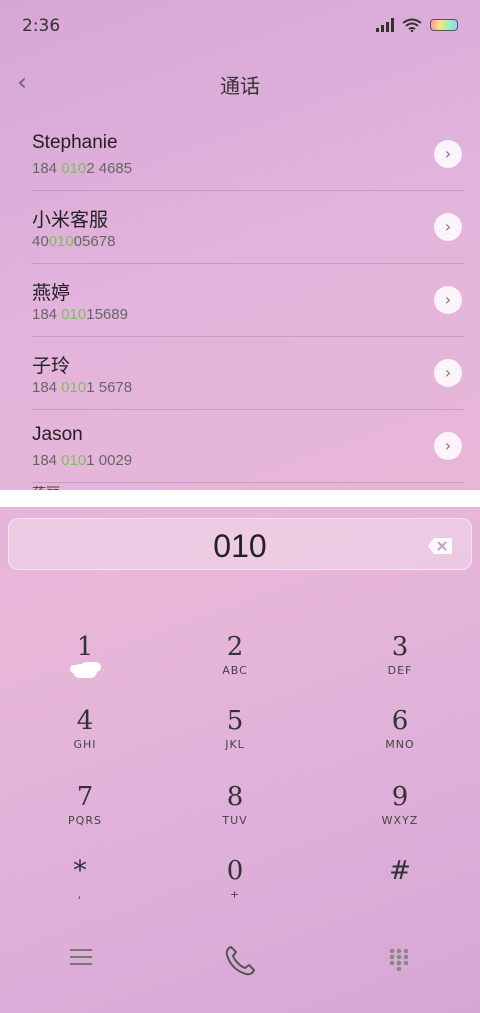 The height and width of the screenshot is (1013, 480). I want to click on contact-number: 184 0101 0029, so click(82, 460).